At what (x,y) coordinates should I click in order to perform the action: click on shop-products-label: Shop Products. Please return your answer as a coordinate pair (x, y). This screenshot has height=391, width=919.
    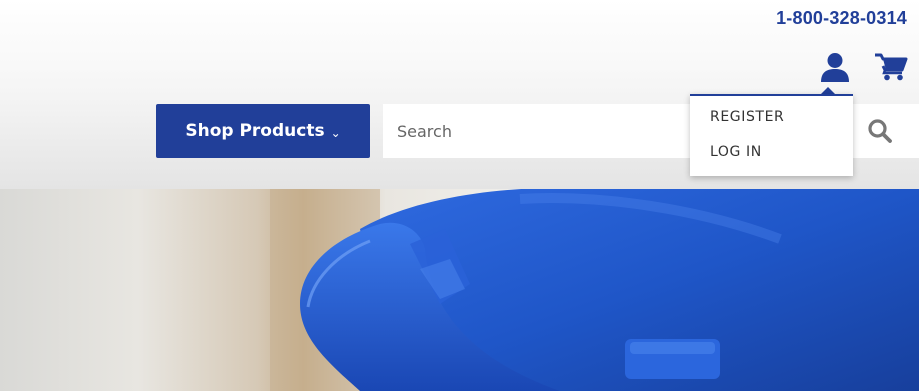
    Looking at the image, I should click on (255, 131).